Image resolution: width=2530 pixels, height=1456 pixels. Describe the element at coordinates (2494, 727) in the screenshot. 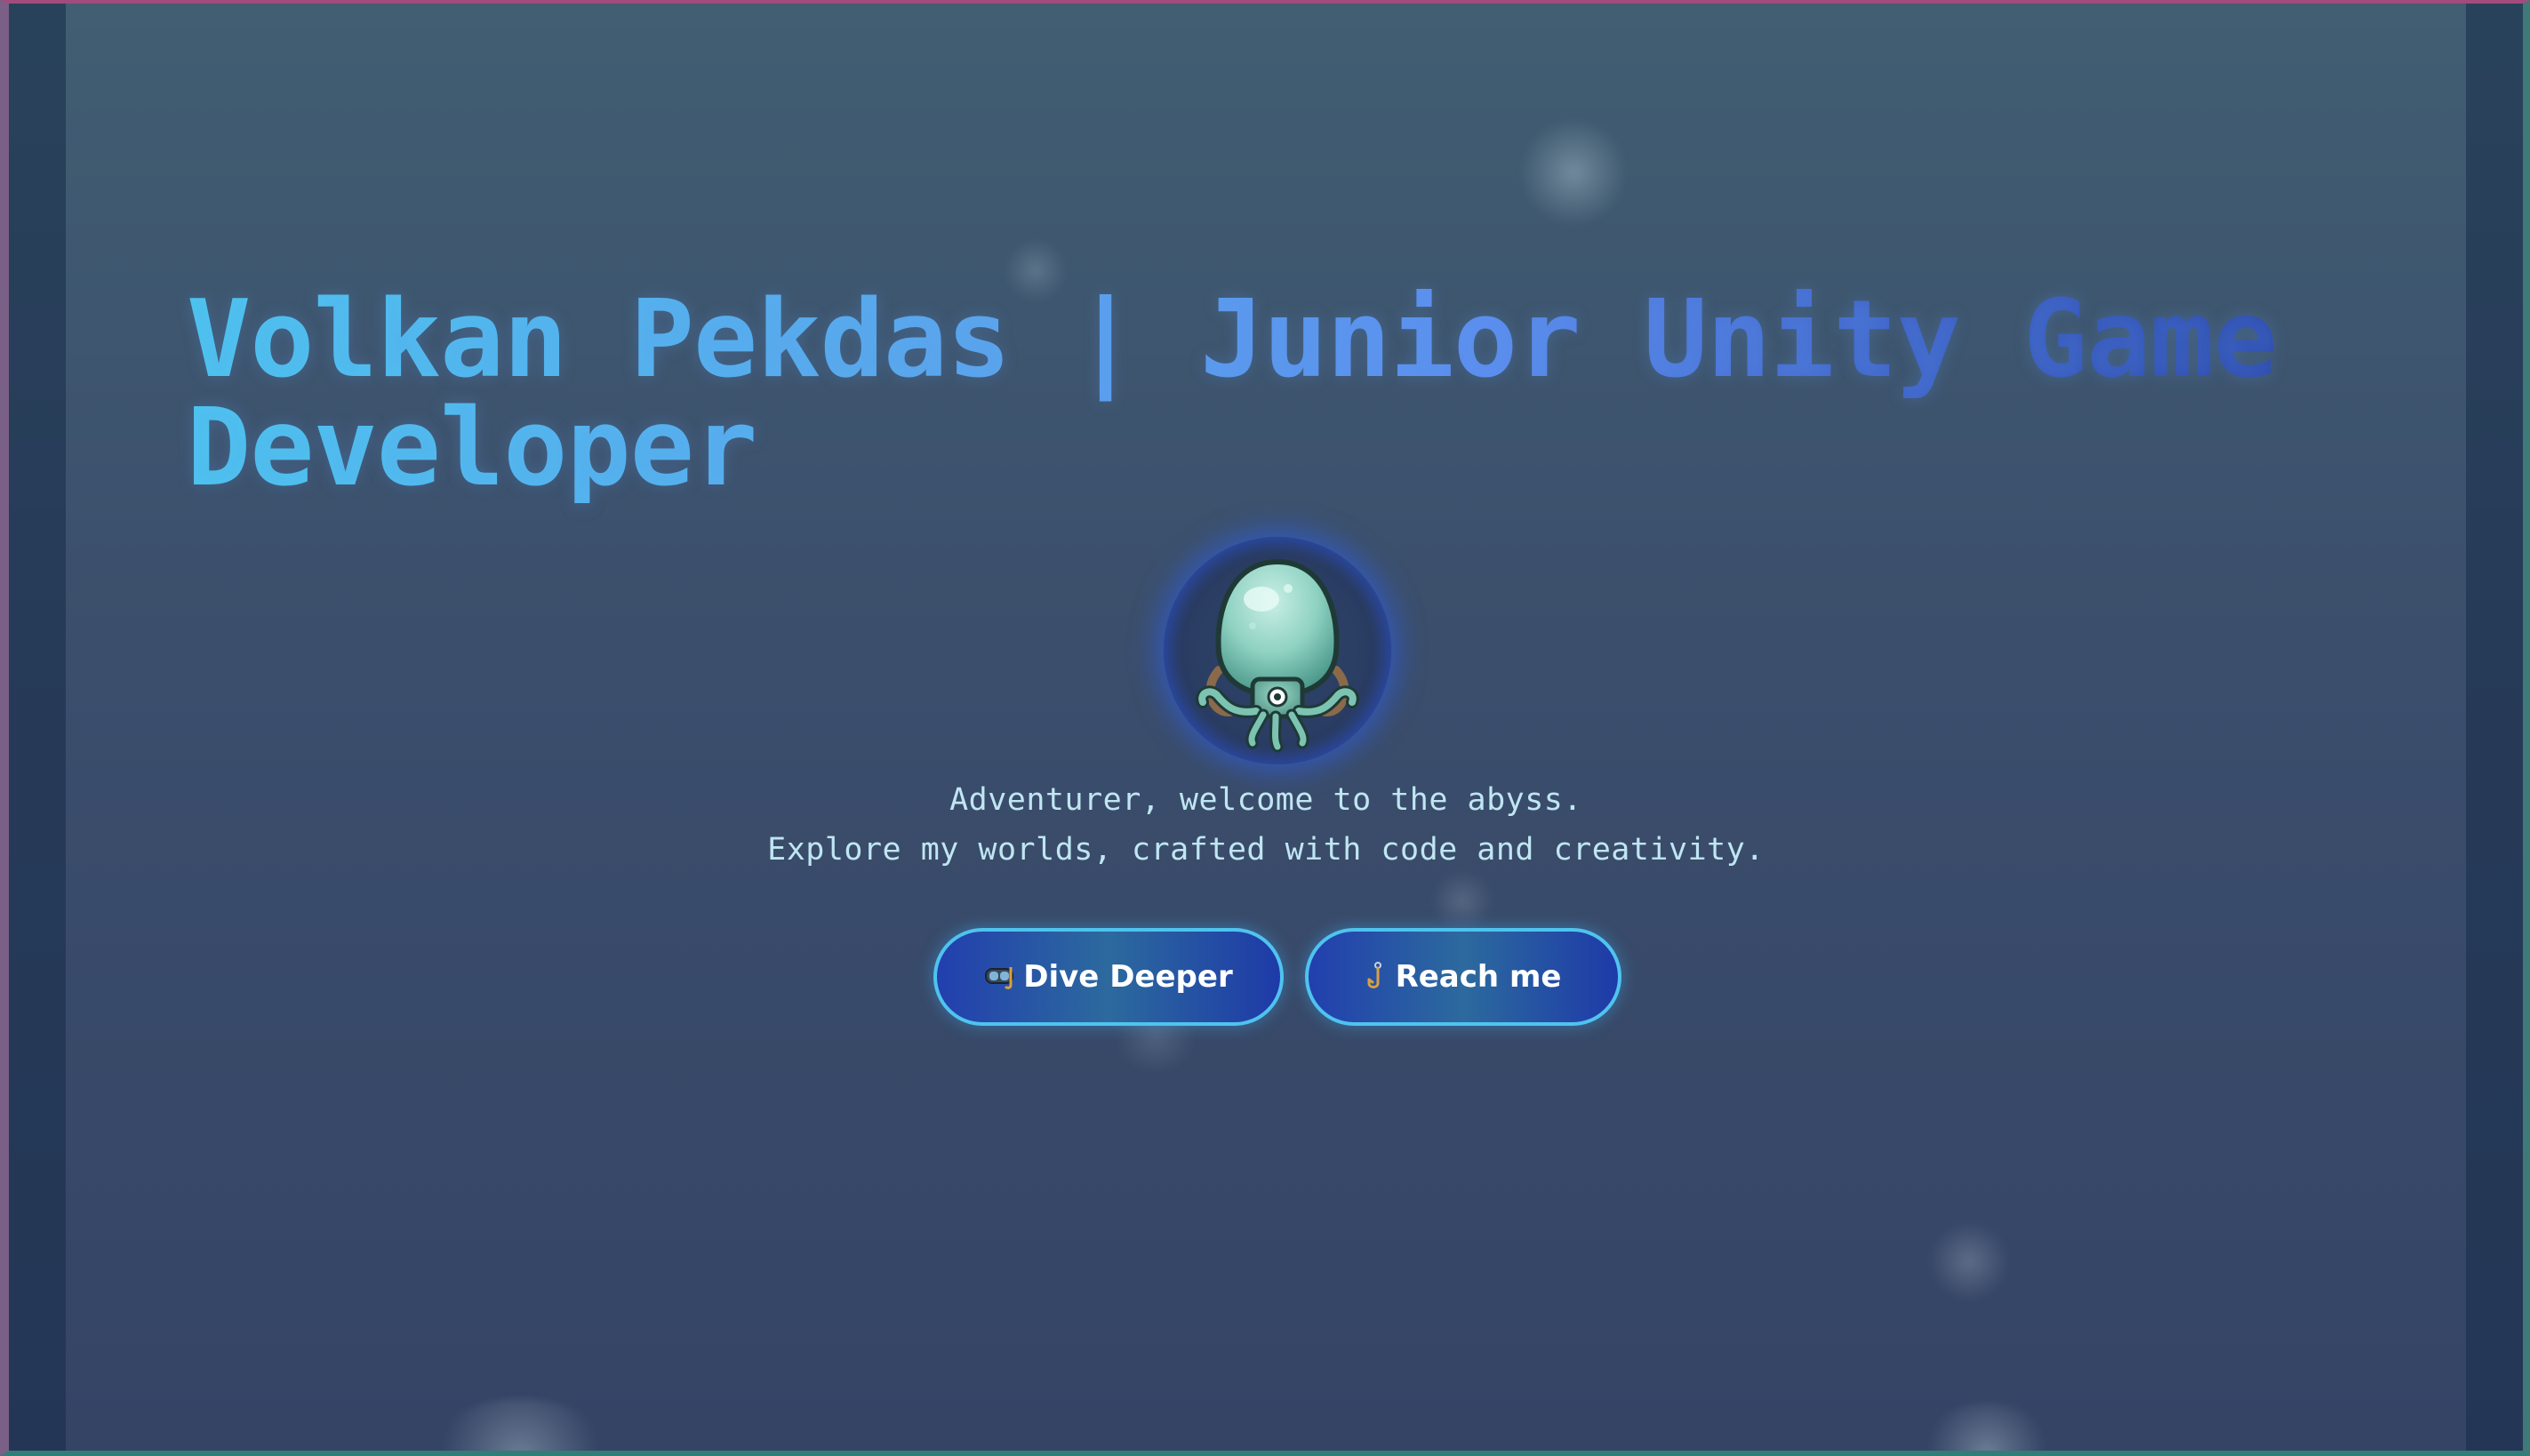

I see `right-edge-panel` at that location.